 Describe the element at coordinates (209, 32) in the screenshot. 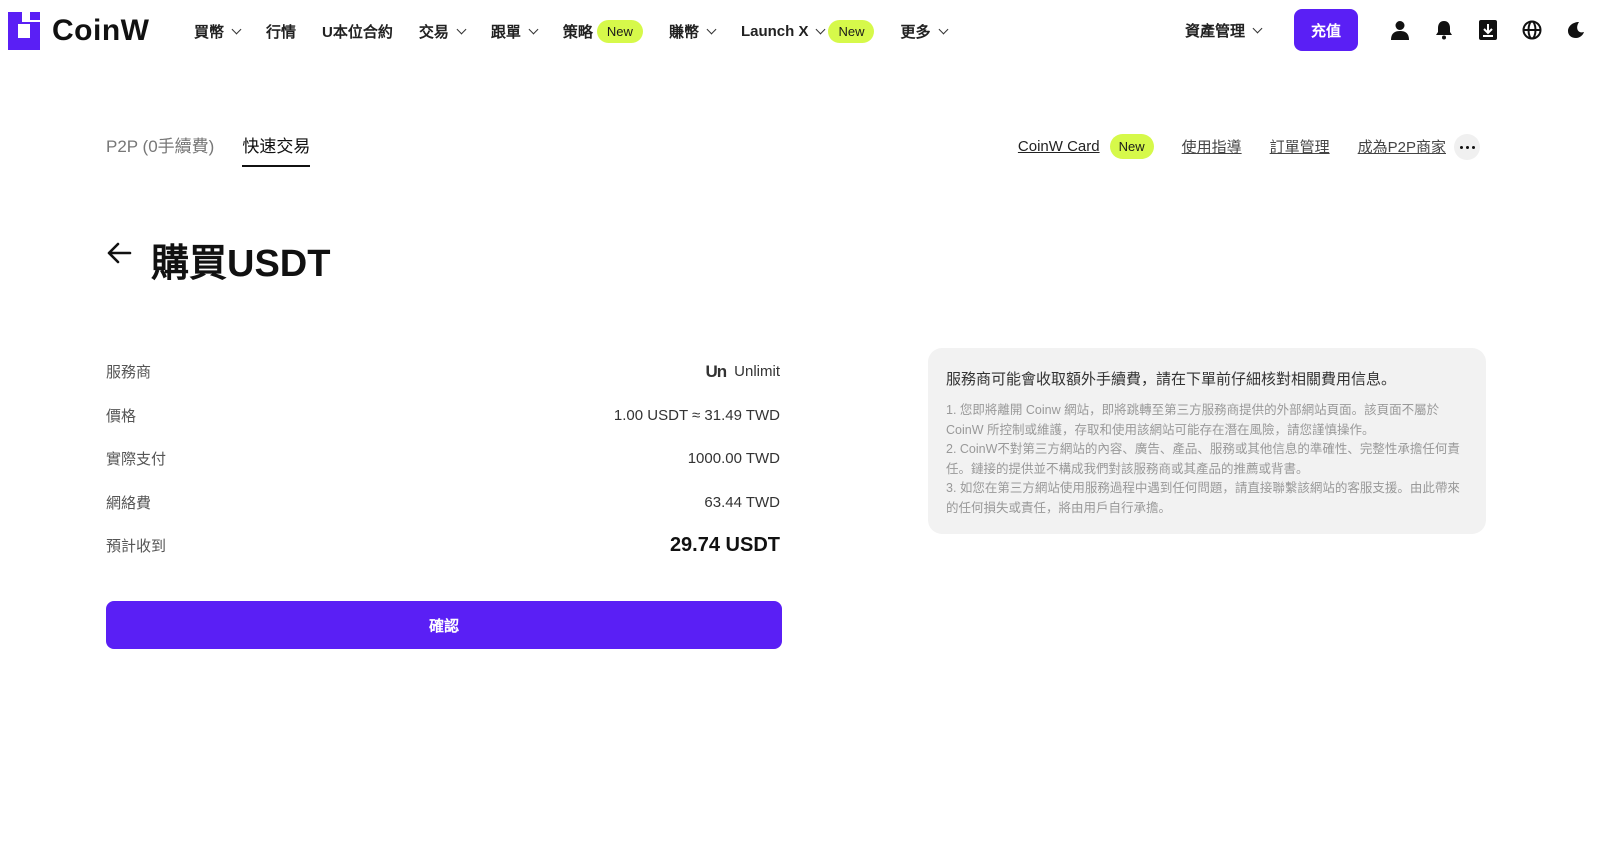

I see `nav-label: 買幣` at that location.